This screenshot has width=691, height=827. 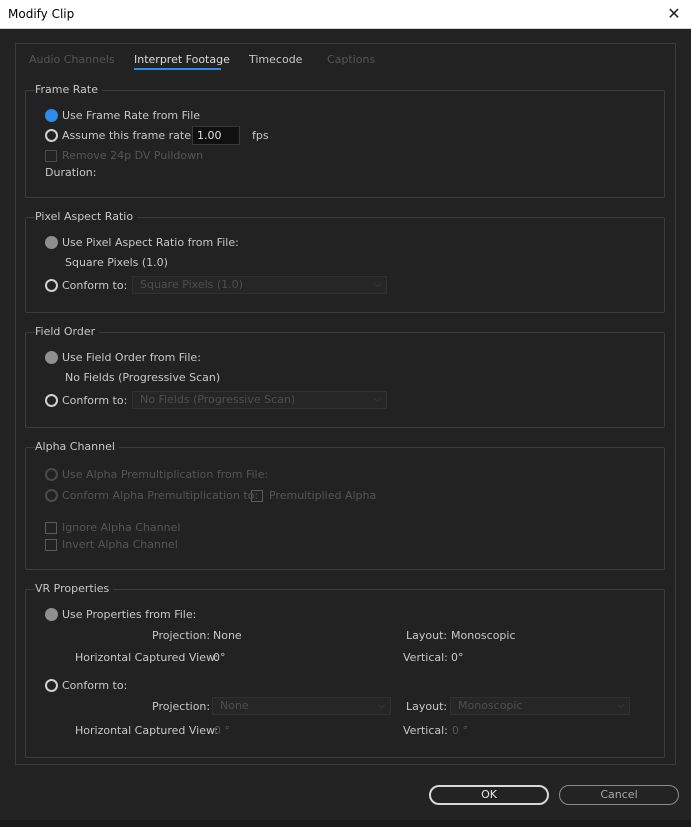 I want to click on ignore-alpha-checkbox, so click(x=51, y=528).